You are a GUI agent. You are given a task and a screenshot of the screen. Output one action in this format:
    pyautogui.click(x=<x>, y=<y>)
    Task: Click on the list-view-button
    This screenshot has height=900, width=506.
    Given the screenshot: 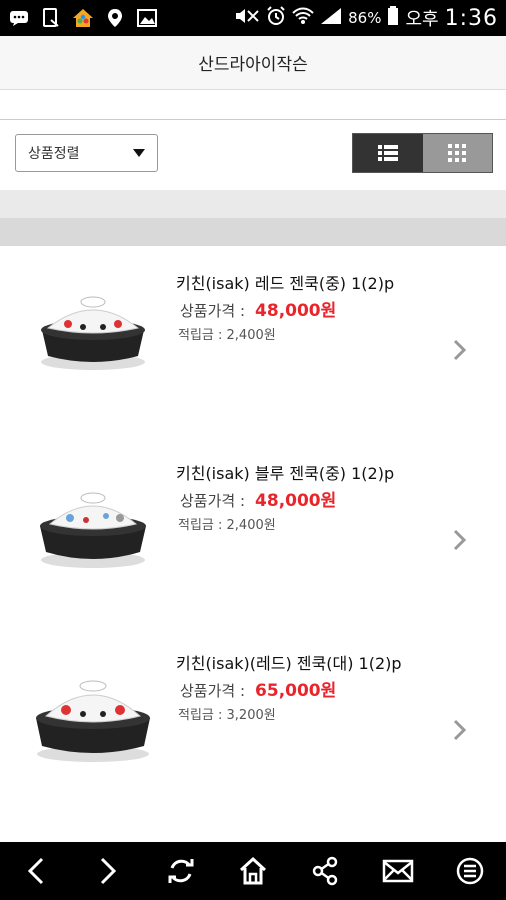 What is the action you would take?
    pyautogui.click(x=388, y=153)
    